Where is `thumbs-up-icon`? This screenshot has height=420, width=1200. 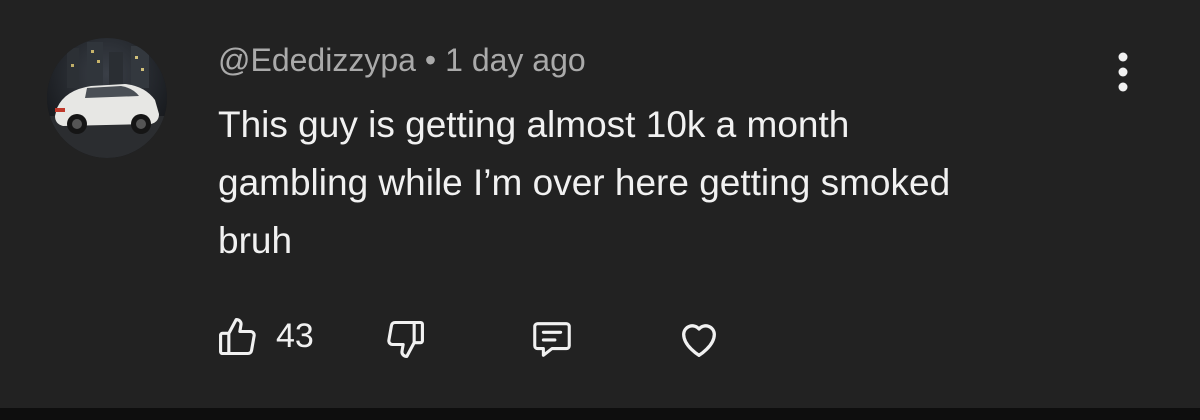
thumbs-up-icon is located at coordinates (237, 337).